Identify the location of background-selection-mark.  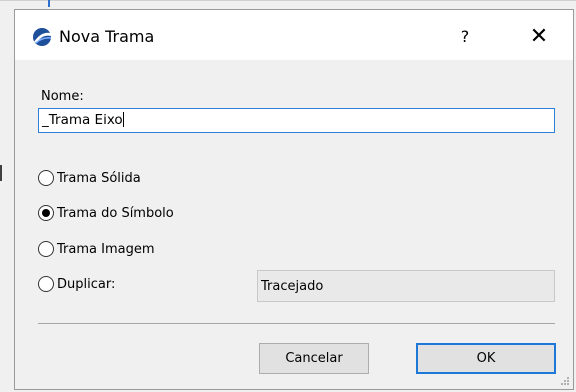
(49, 3).